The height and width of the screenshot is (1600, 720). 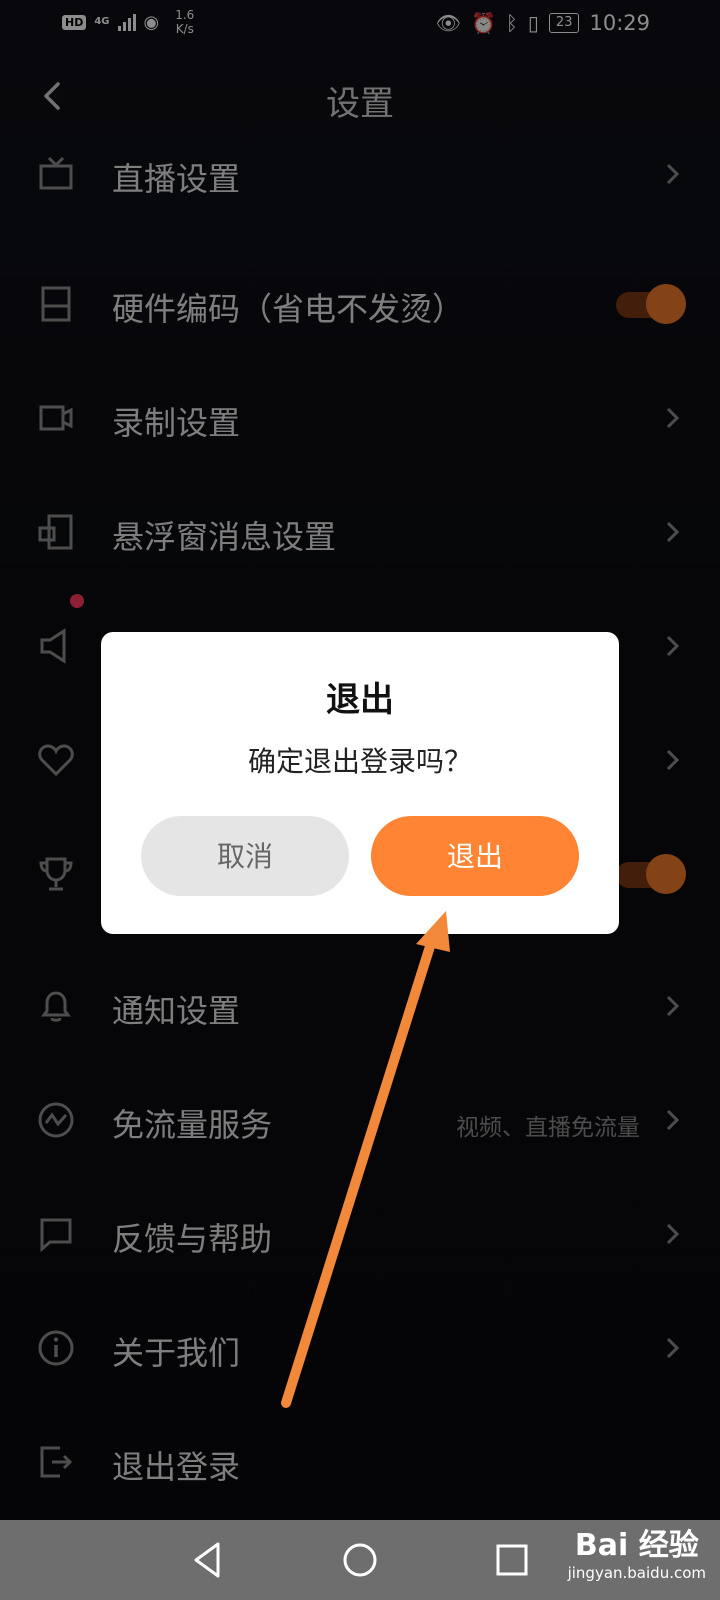 I want to click on dialog-title: 退出, so click(x=360, y=700).